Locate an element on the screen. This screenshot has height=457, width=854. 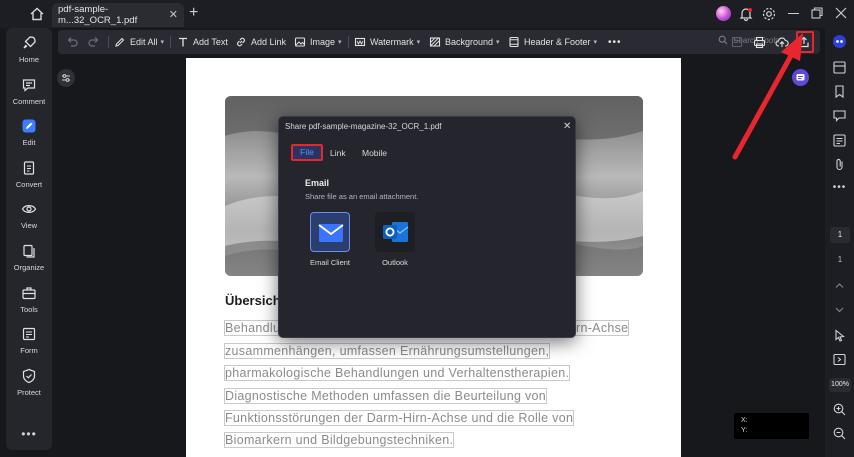
add-link-button: Add Link is located at coordinates (260, 42).